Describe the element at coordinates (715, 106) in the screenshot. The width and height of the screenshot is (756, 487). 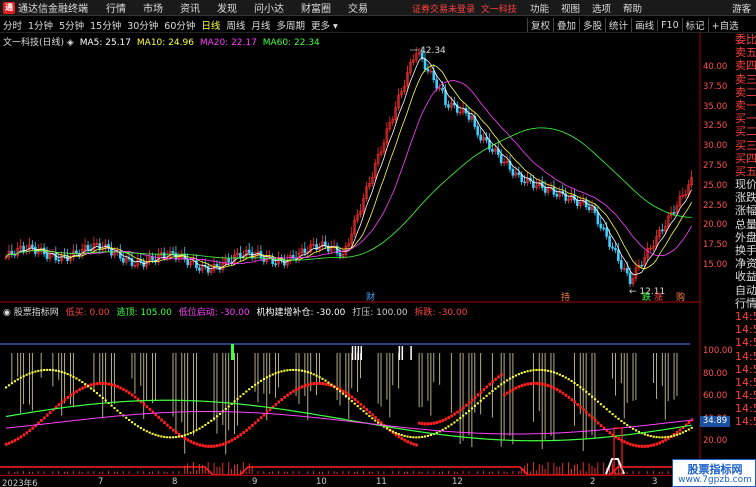
I see `y-tick: 35.00` at that location.